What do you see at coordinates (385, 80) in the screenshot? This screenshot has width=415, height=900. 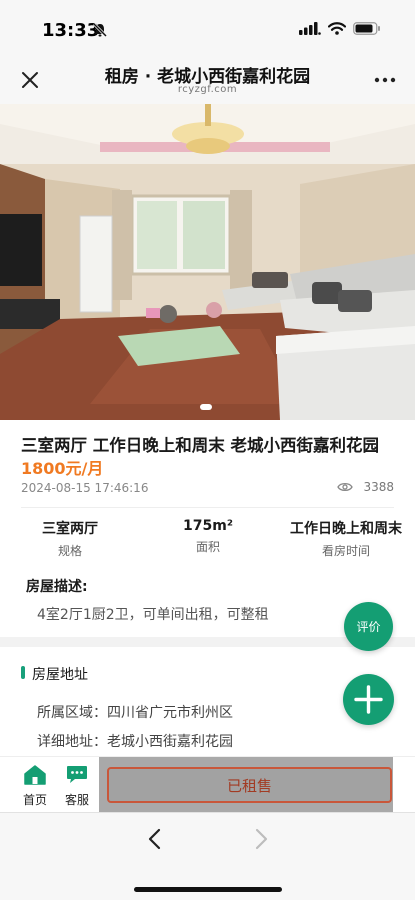 I see `more-icon` at bounding box center [385, 80].